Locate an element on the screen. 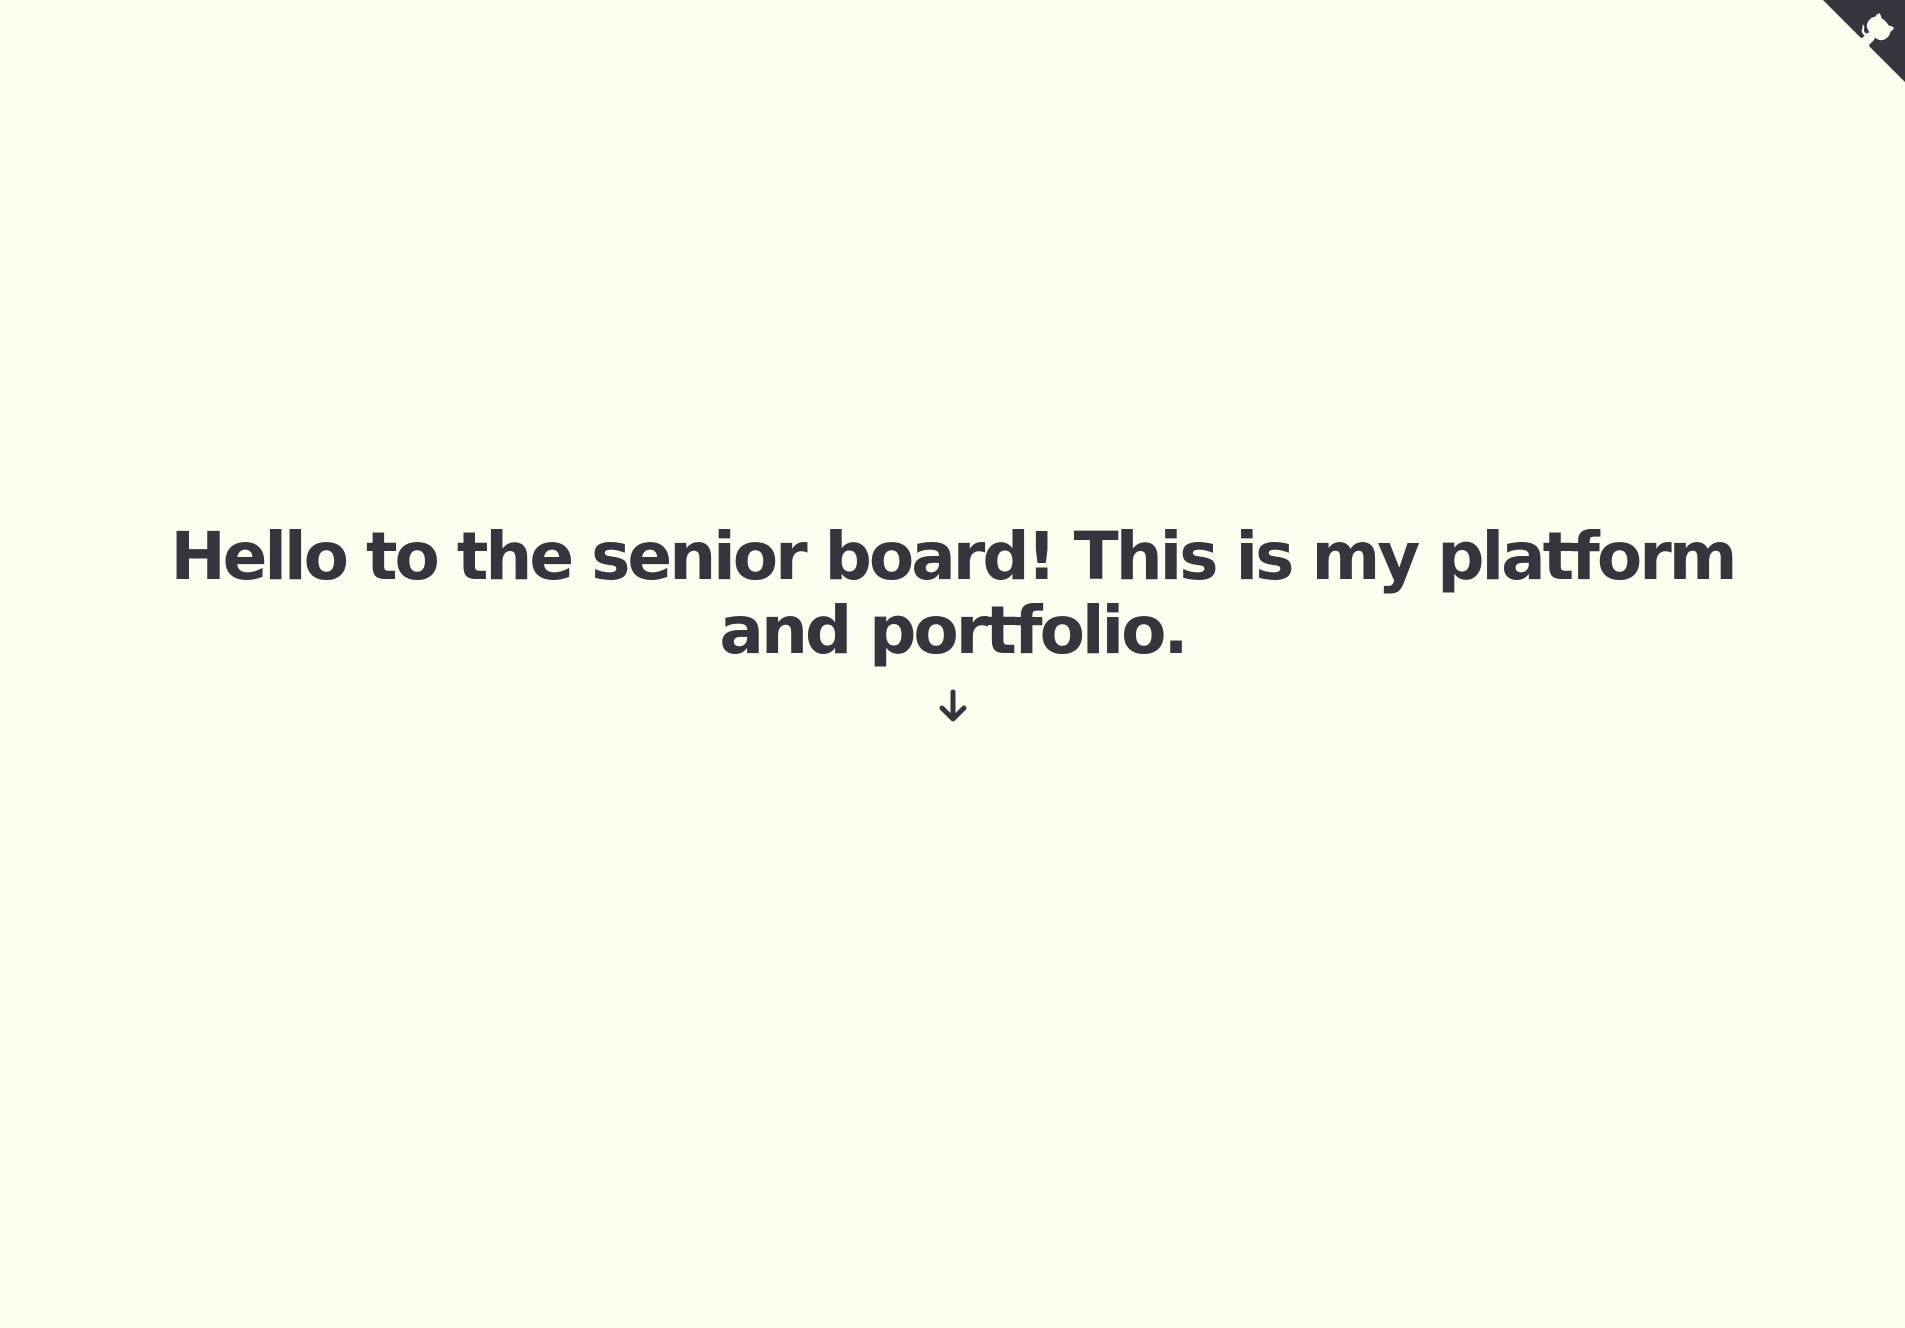 The image size is (1905, 1328). github-corner-link is located at coordinates (1864, 41).